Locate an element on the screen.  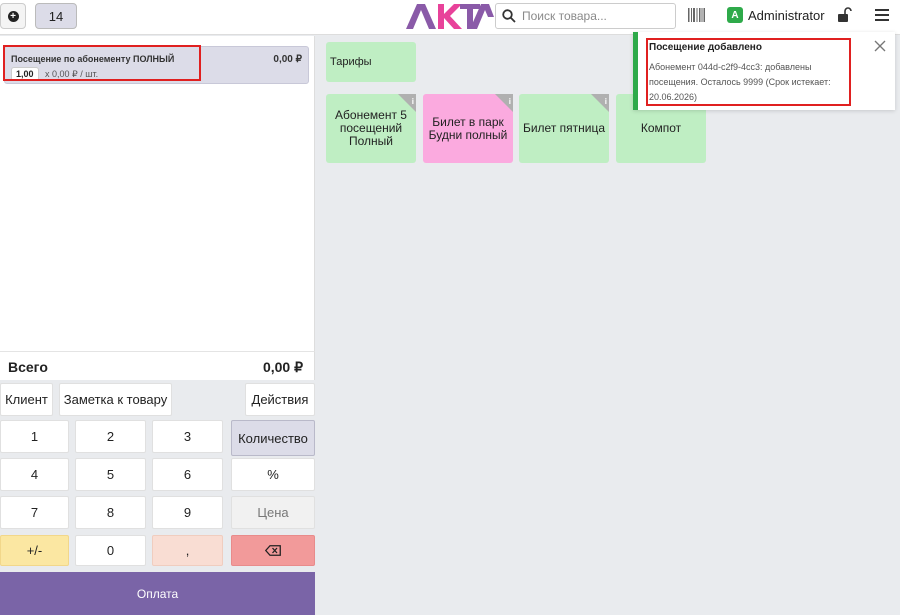
backspace-button is located at coordinates (273, 550).